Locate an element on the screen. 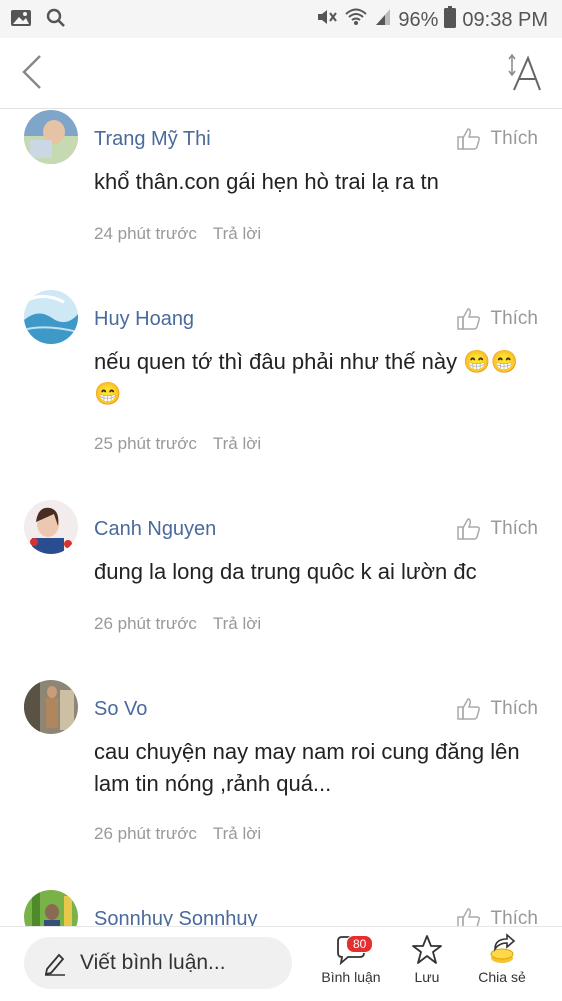  mute-icon is located at coordinates (327, 20).